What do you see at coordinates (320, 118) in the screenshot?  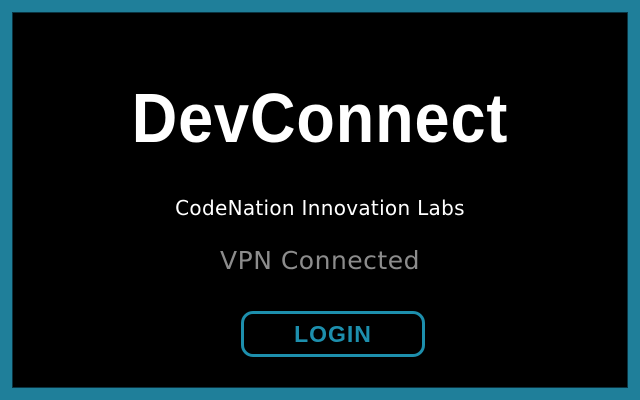 I see `app-title: DevConnect` at bounding box center [320, 118].